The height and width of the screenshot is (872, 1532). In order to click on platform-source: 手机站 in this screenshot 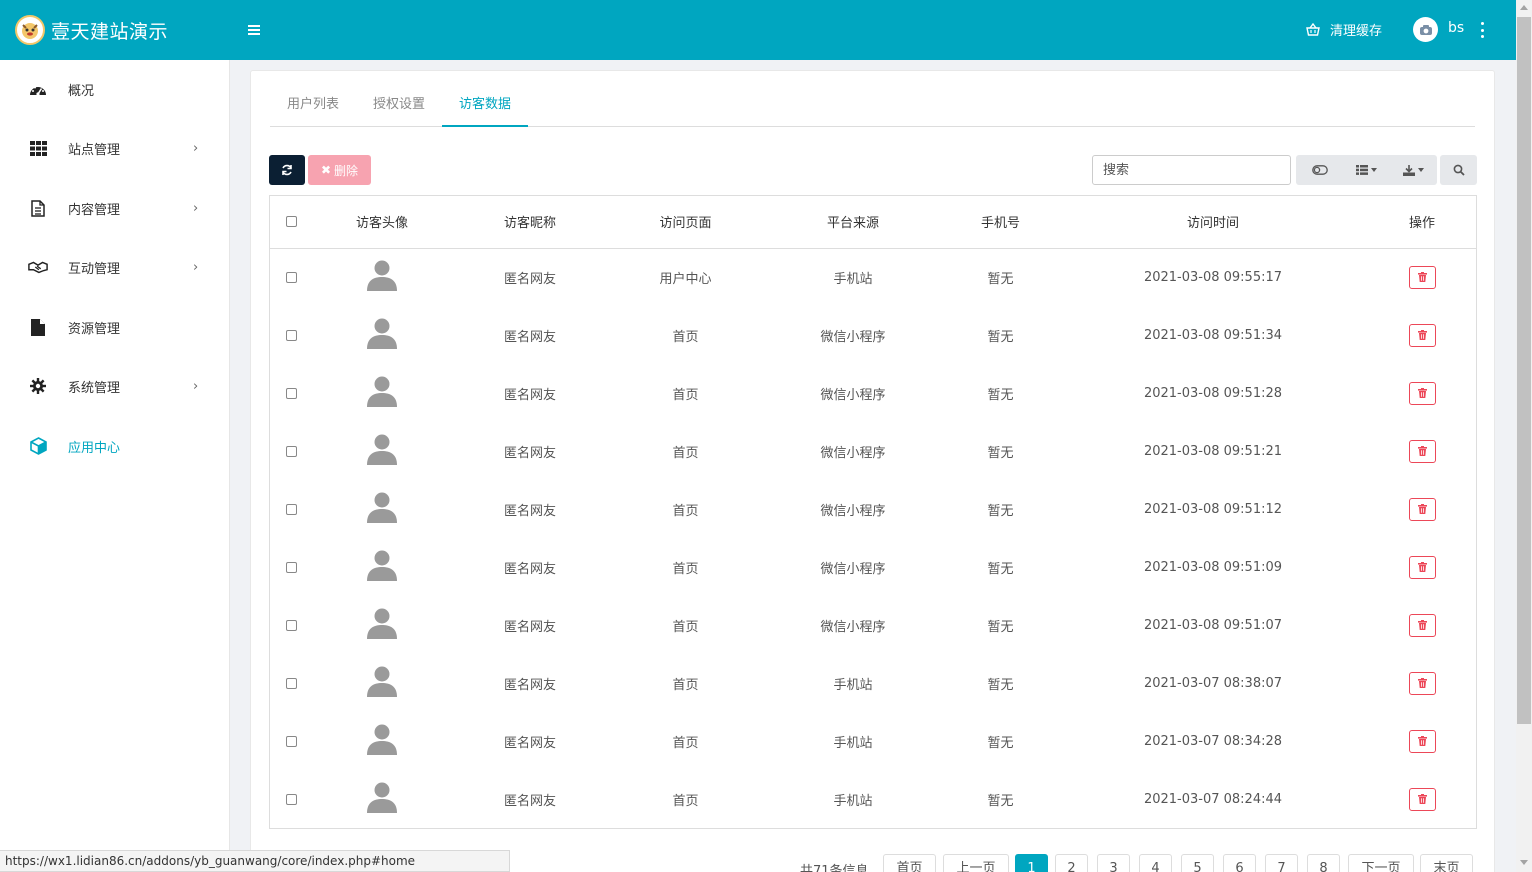, I will do `click(853, 801)`.